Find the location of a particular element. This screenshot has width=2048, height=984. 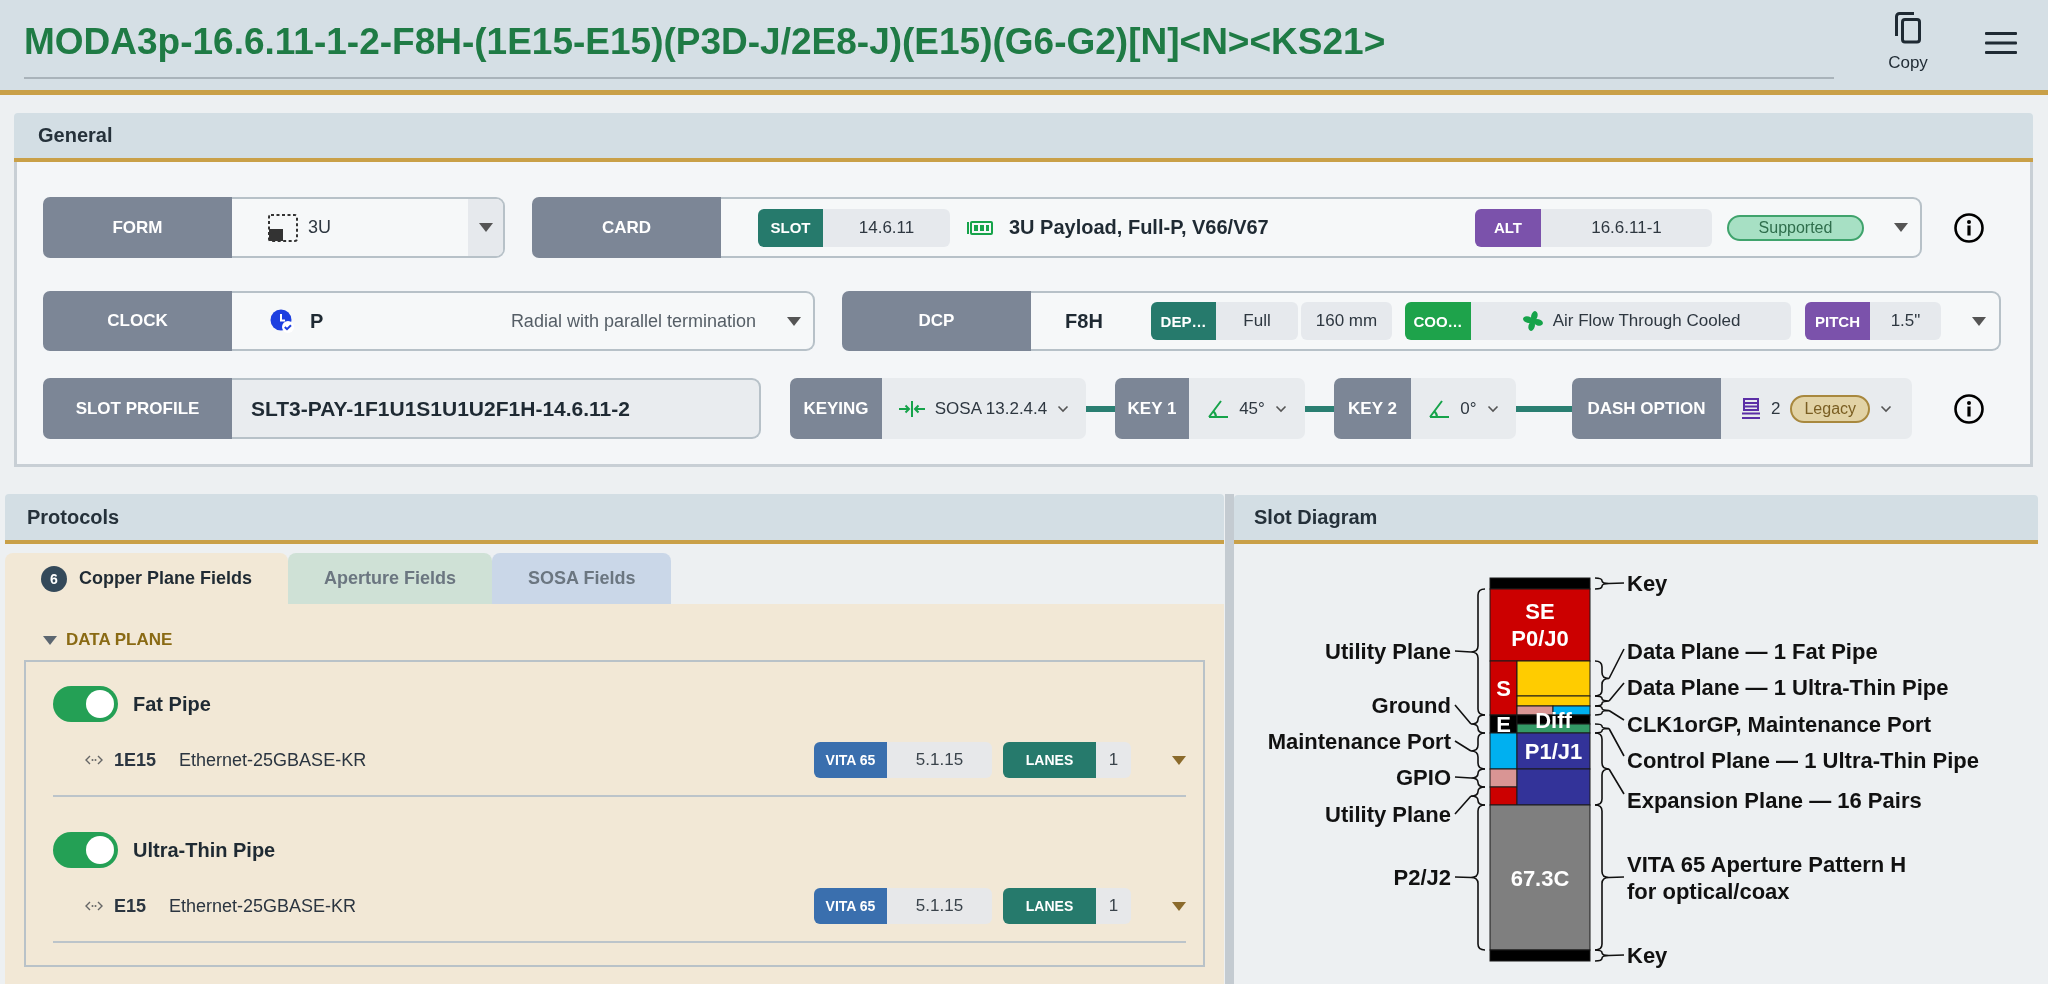

alt-value: 16.6.11-1 is located at coordinates (1626, 227).